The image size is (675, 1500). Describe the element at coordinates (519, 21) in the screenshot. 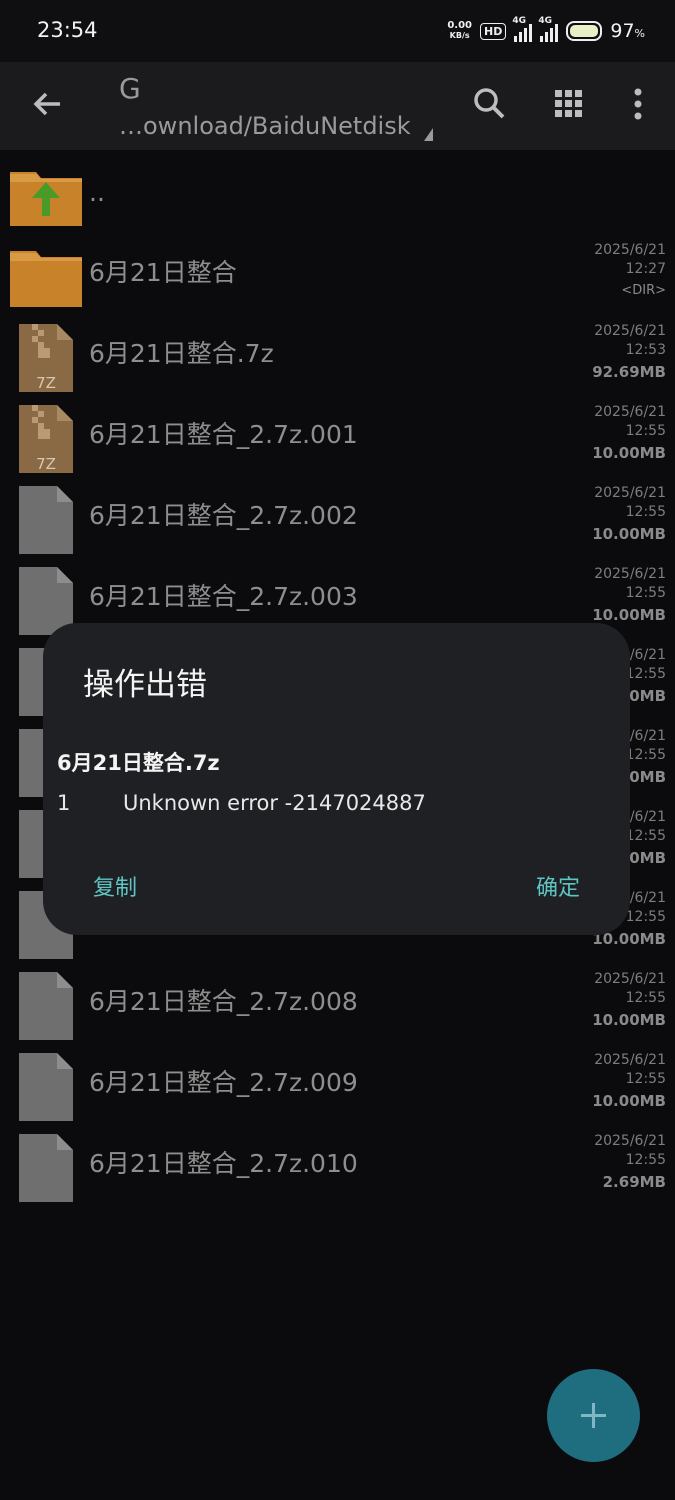

I see `network-type-1: 4G` at that location.